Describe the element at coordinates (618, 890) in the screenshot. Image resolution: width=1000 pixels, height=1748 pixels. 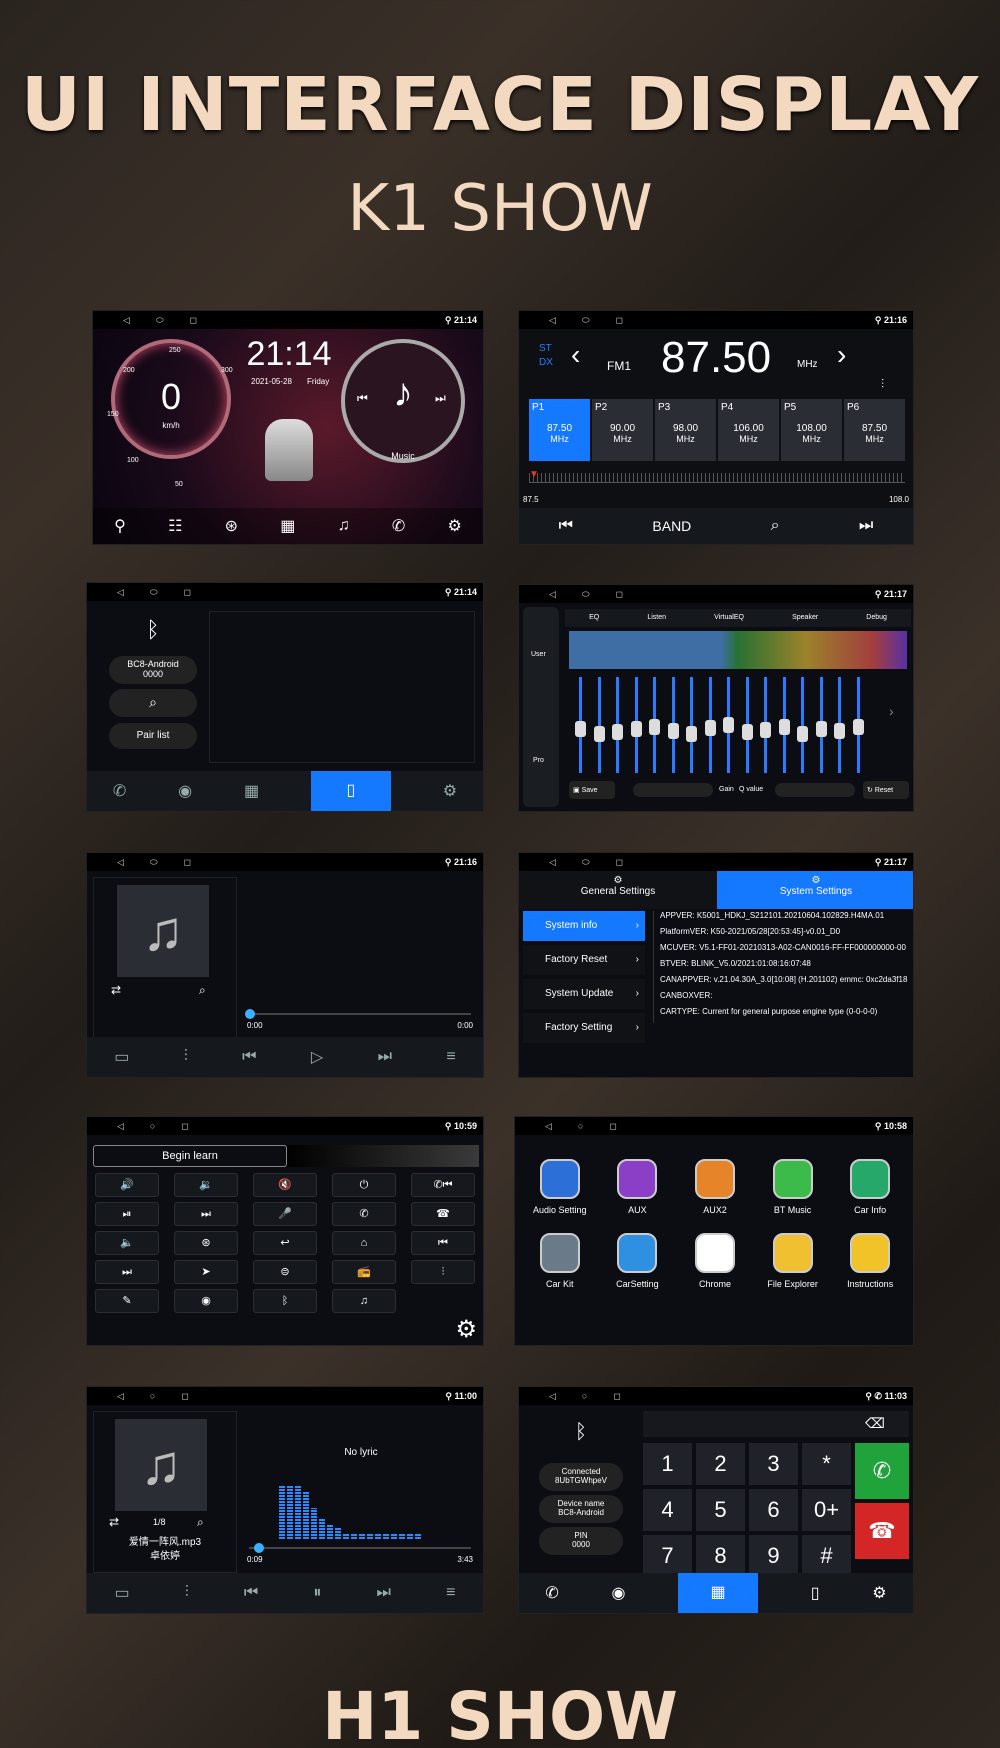
I see `tab-general-settings: ⚙ General Settings` at that location.